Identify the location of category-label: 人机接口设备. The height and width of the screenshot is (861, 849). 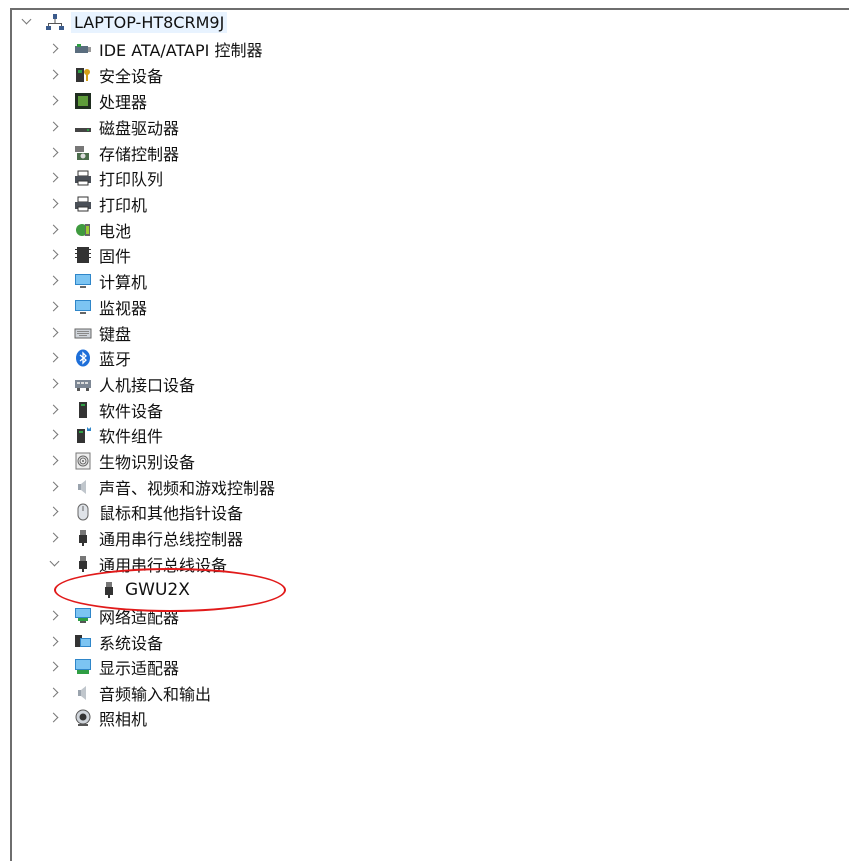
(147, 385).